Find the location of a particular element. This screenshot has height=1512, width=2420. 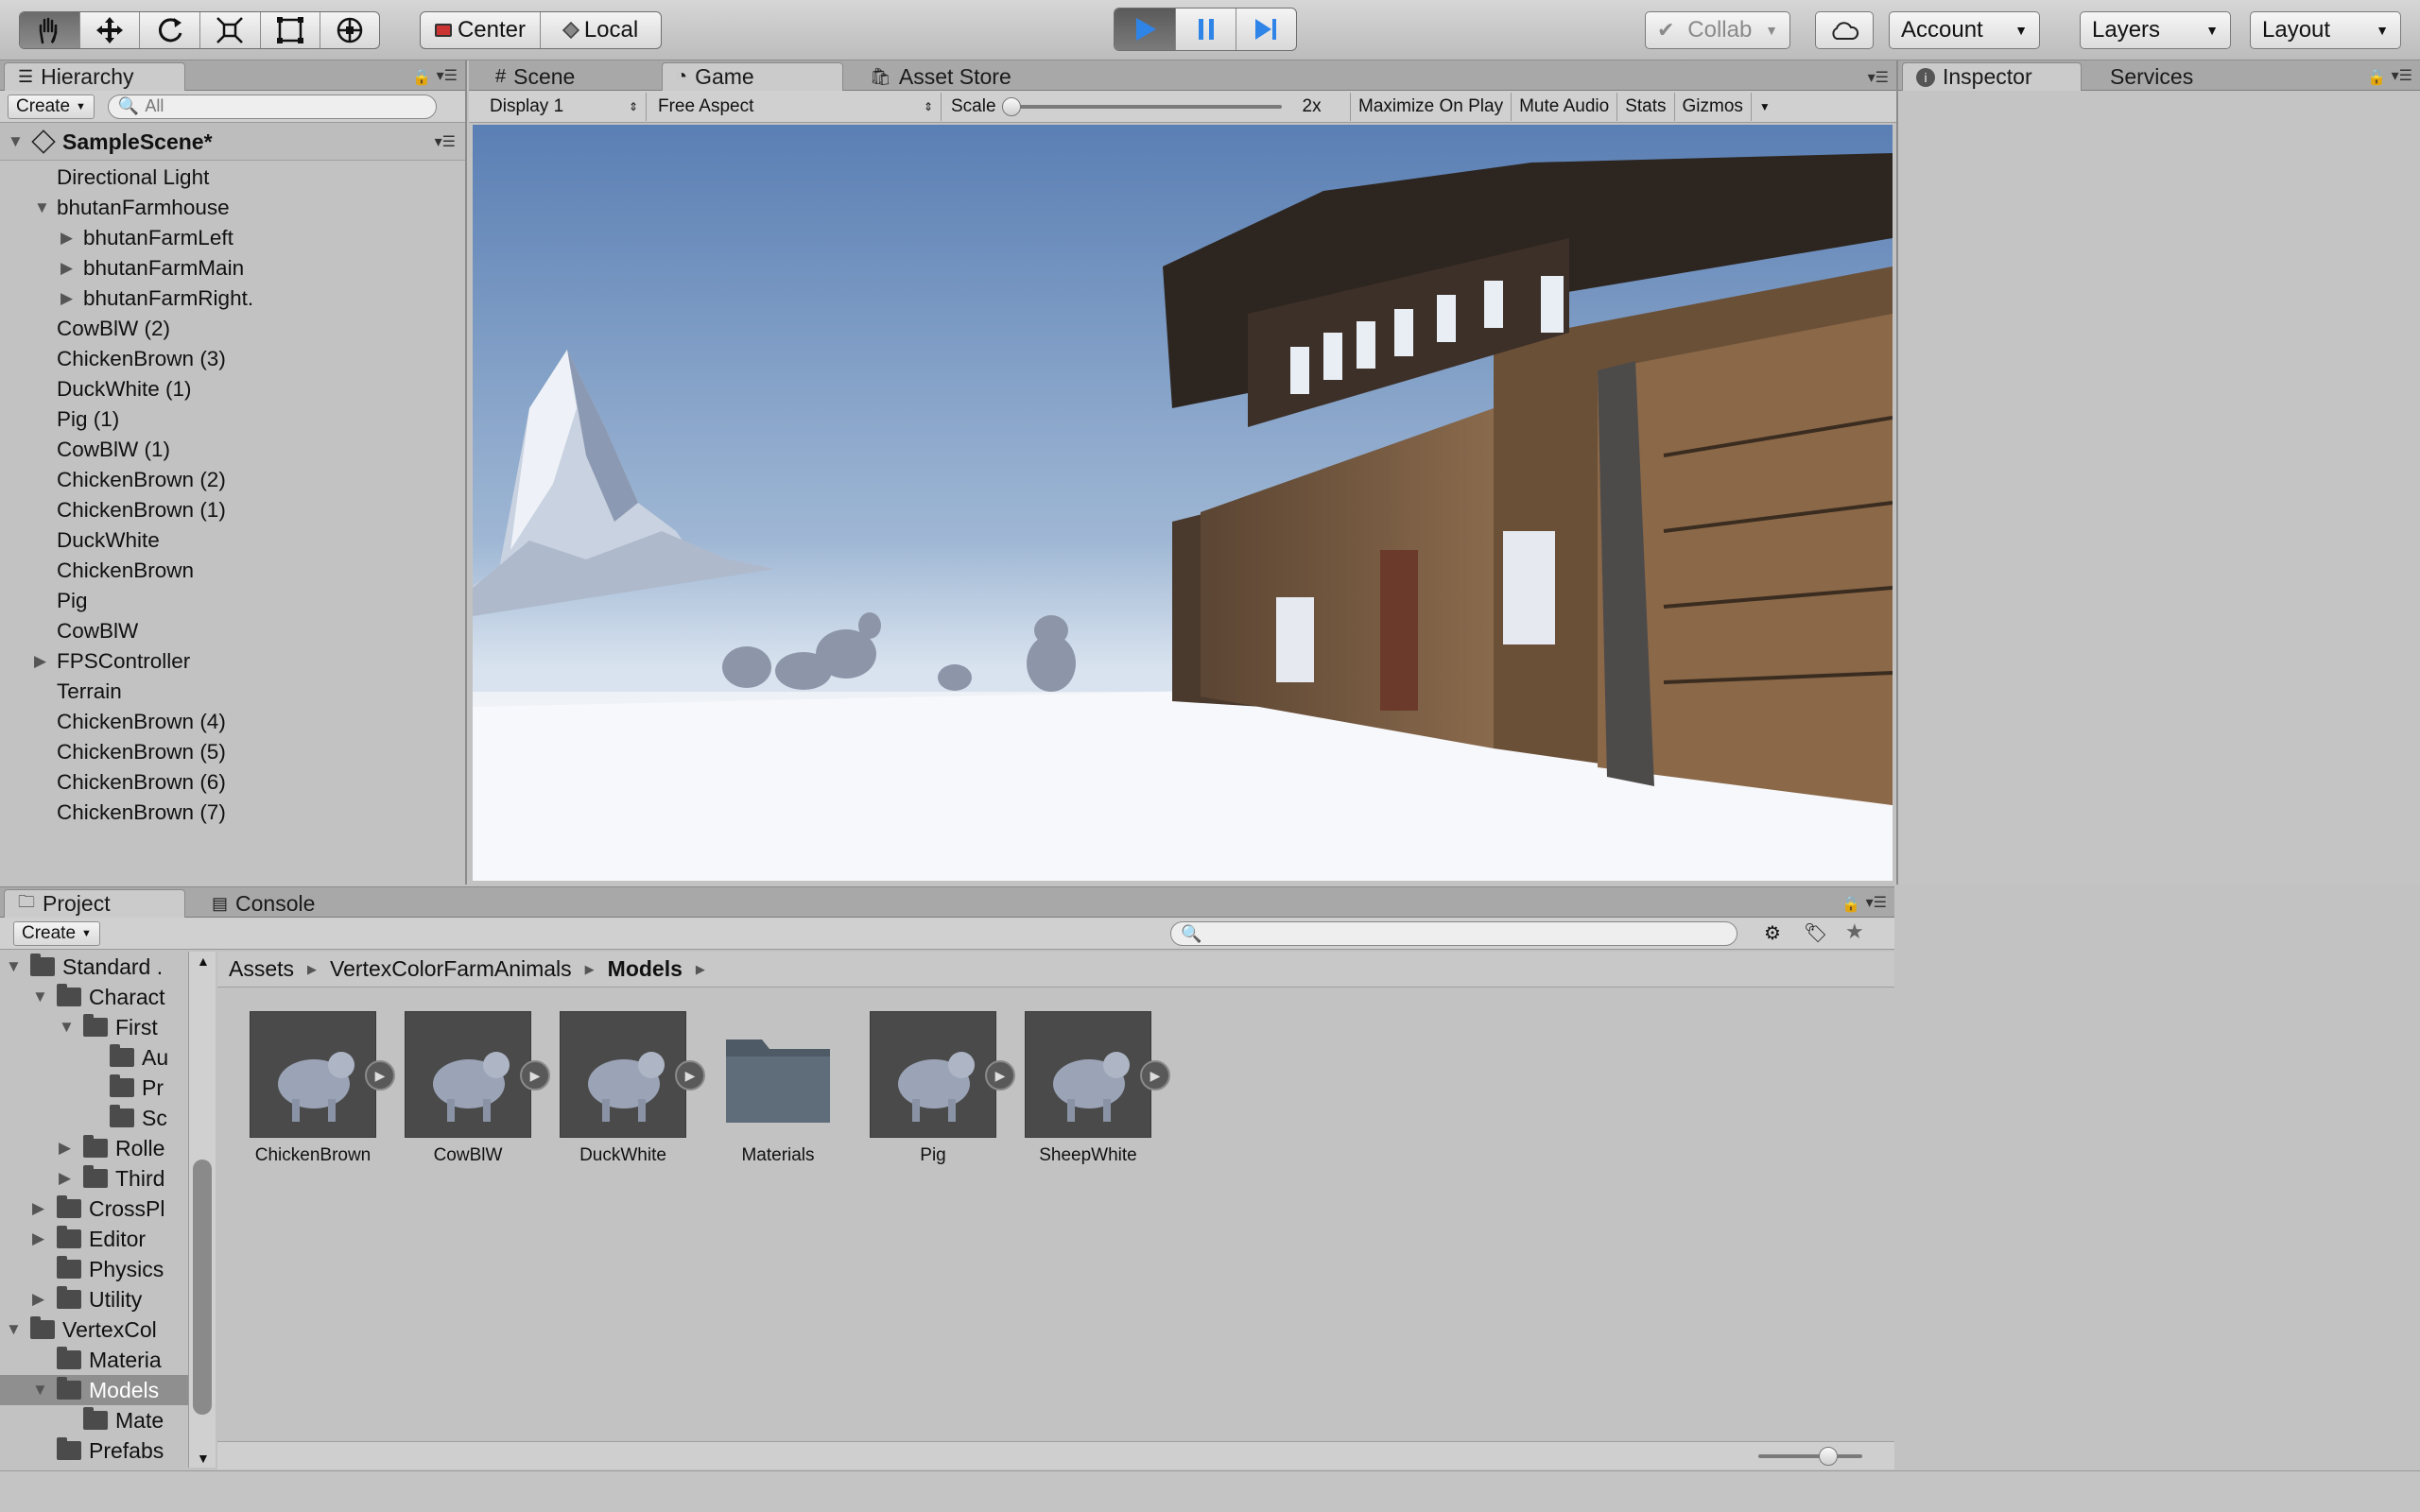

layout-dropdown: Layout ▼ is located at coordinates (2325, 30).